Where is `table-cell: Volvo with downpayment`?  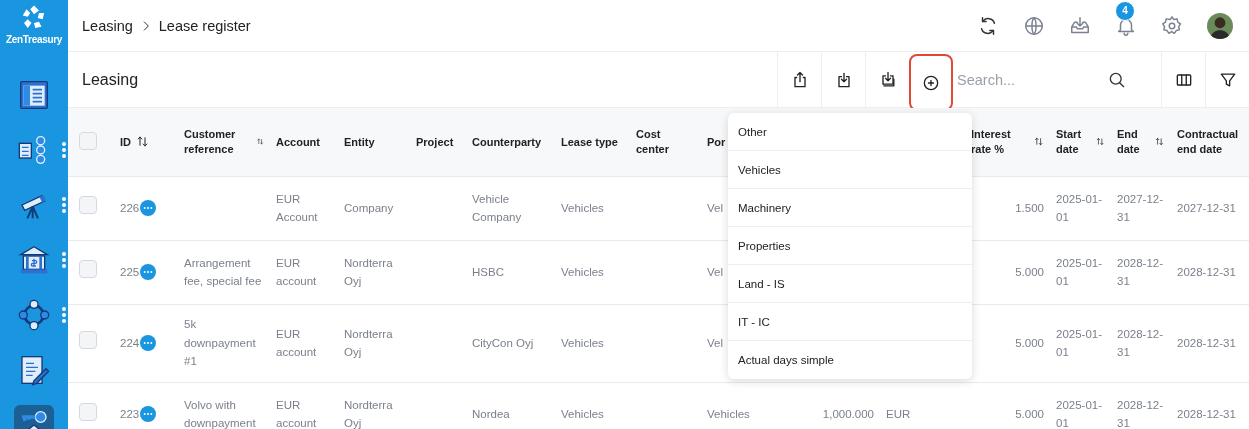
table-cell: Volvo with downpayment is located at coordinates (220, 413).